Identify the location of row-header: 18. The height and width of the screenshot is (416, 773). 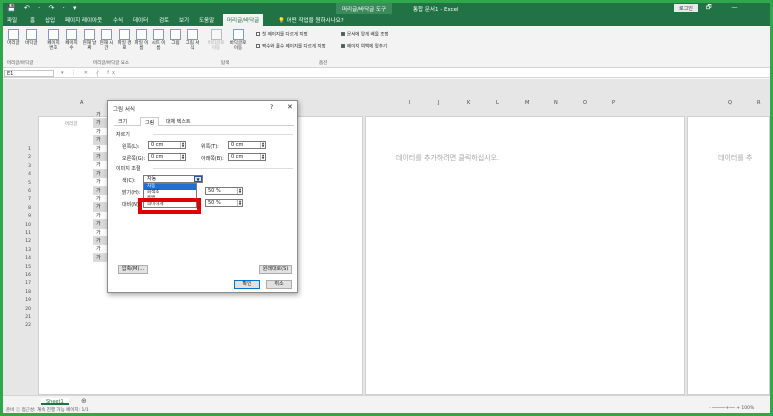
(23, 292).